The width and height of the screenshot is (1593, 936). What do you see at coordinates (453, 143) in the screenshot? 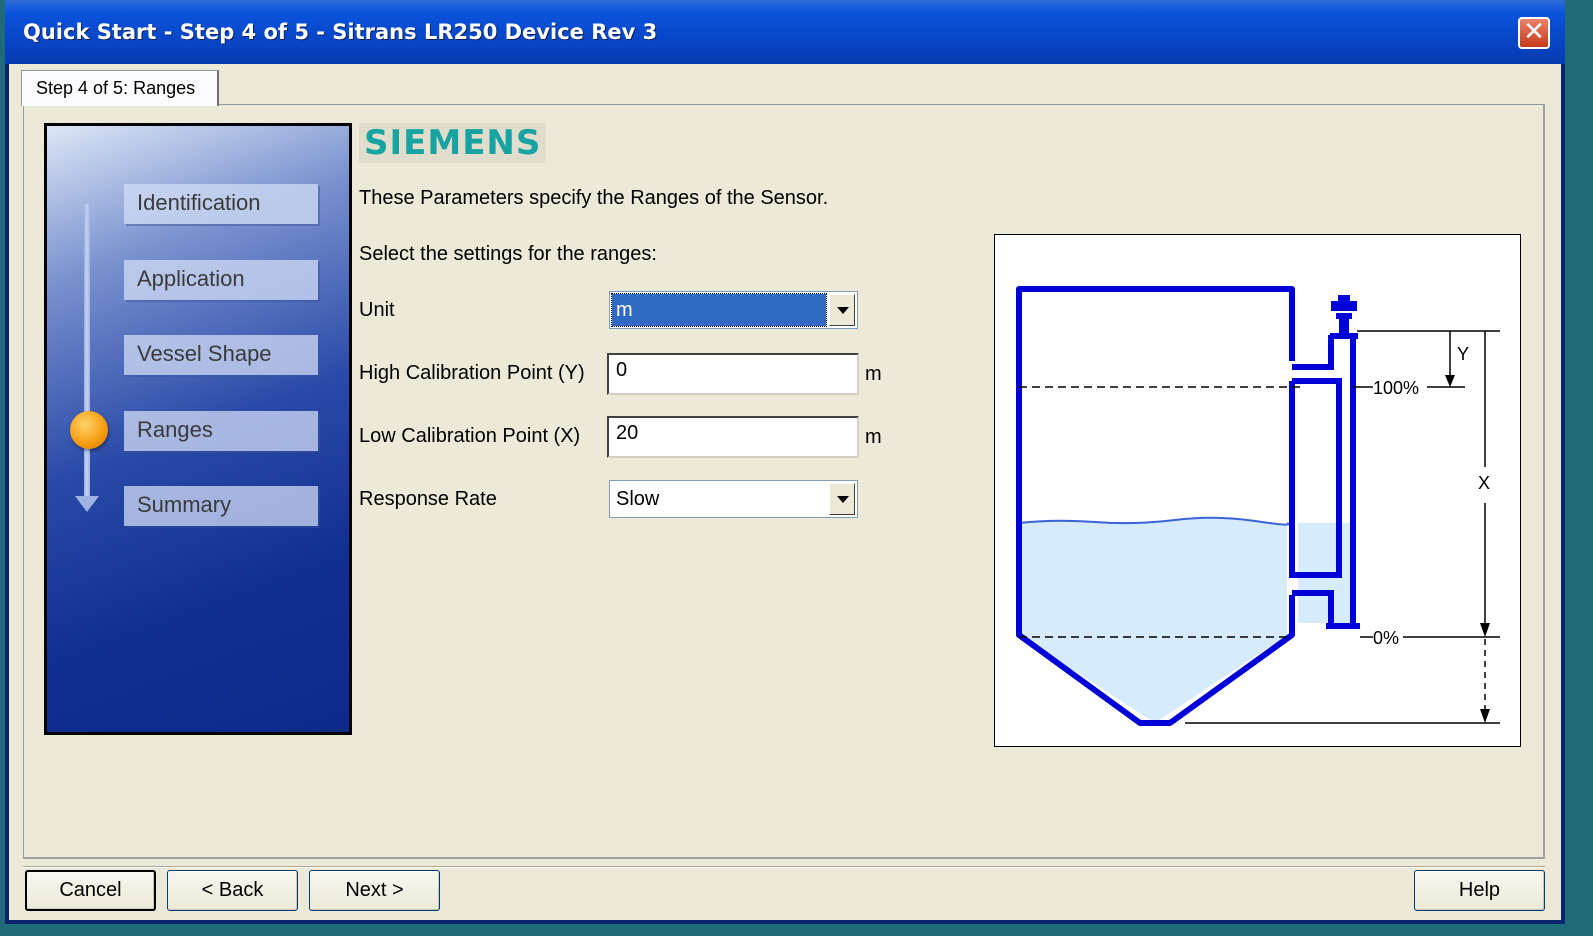
I see `siemens-logo: SIEMENS` at bounding box center [453, 143].